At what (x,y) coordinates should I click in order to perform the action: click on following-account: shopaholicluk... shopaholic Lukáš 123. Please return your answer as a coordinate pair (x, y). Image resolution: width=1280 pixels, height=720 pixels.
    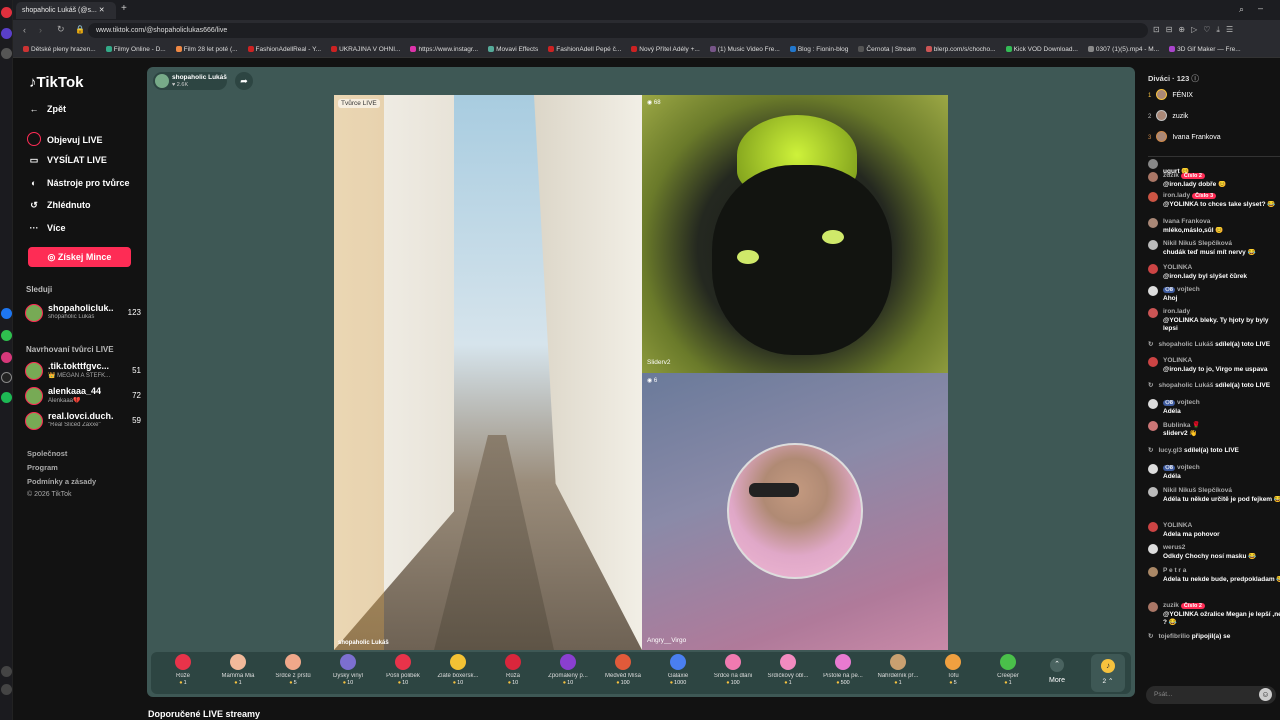
    Looking at the image, I should click on (86, 314).